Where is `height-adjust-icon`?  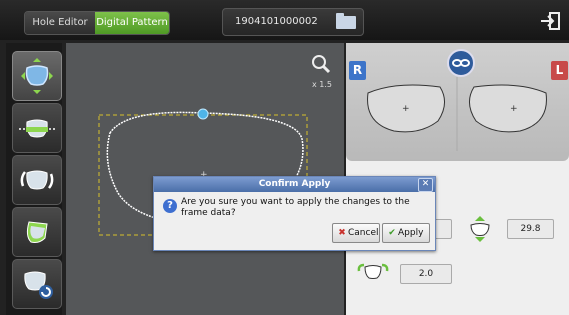
height-adjust-icon is located at coordinates (480, 229).